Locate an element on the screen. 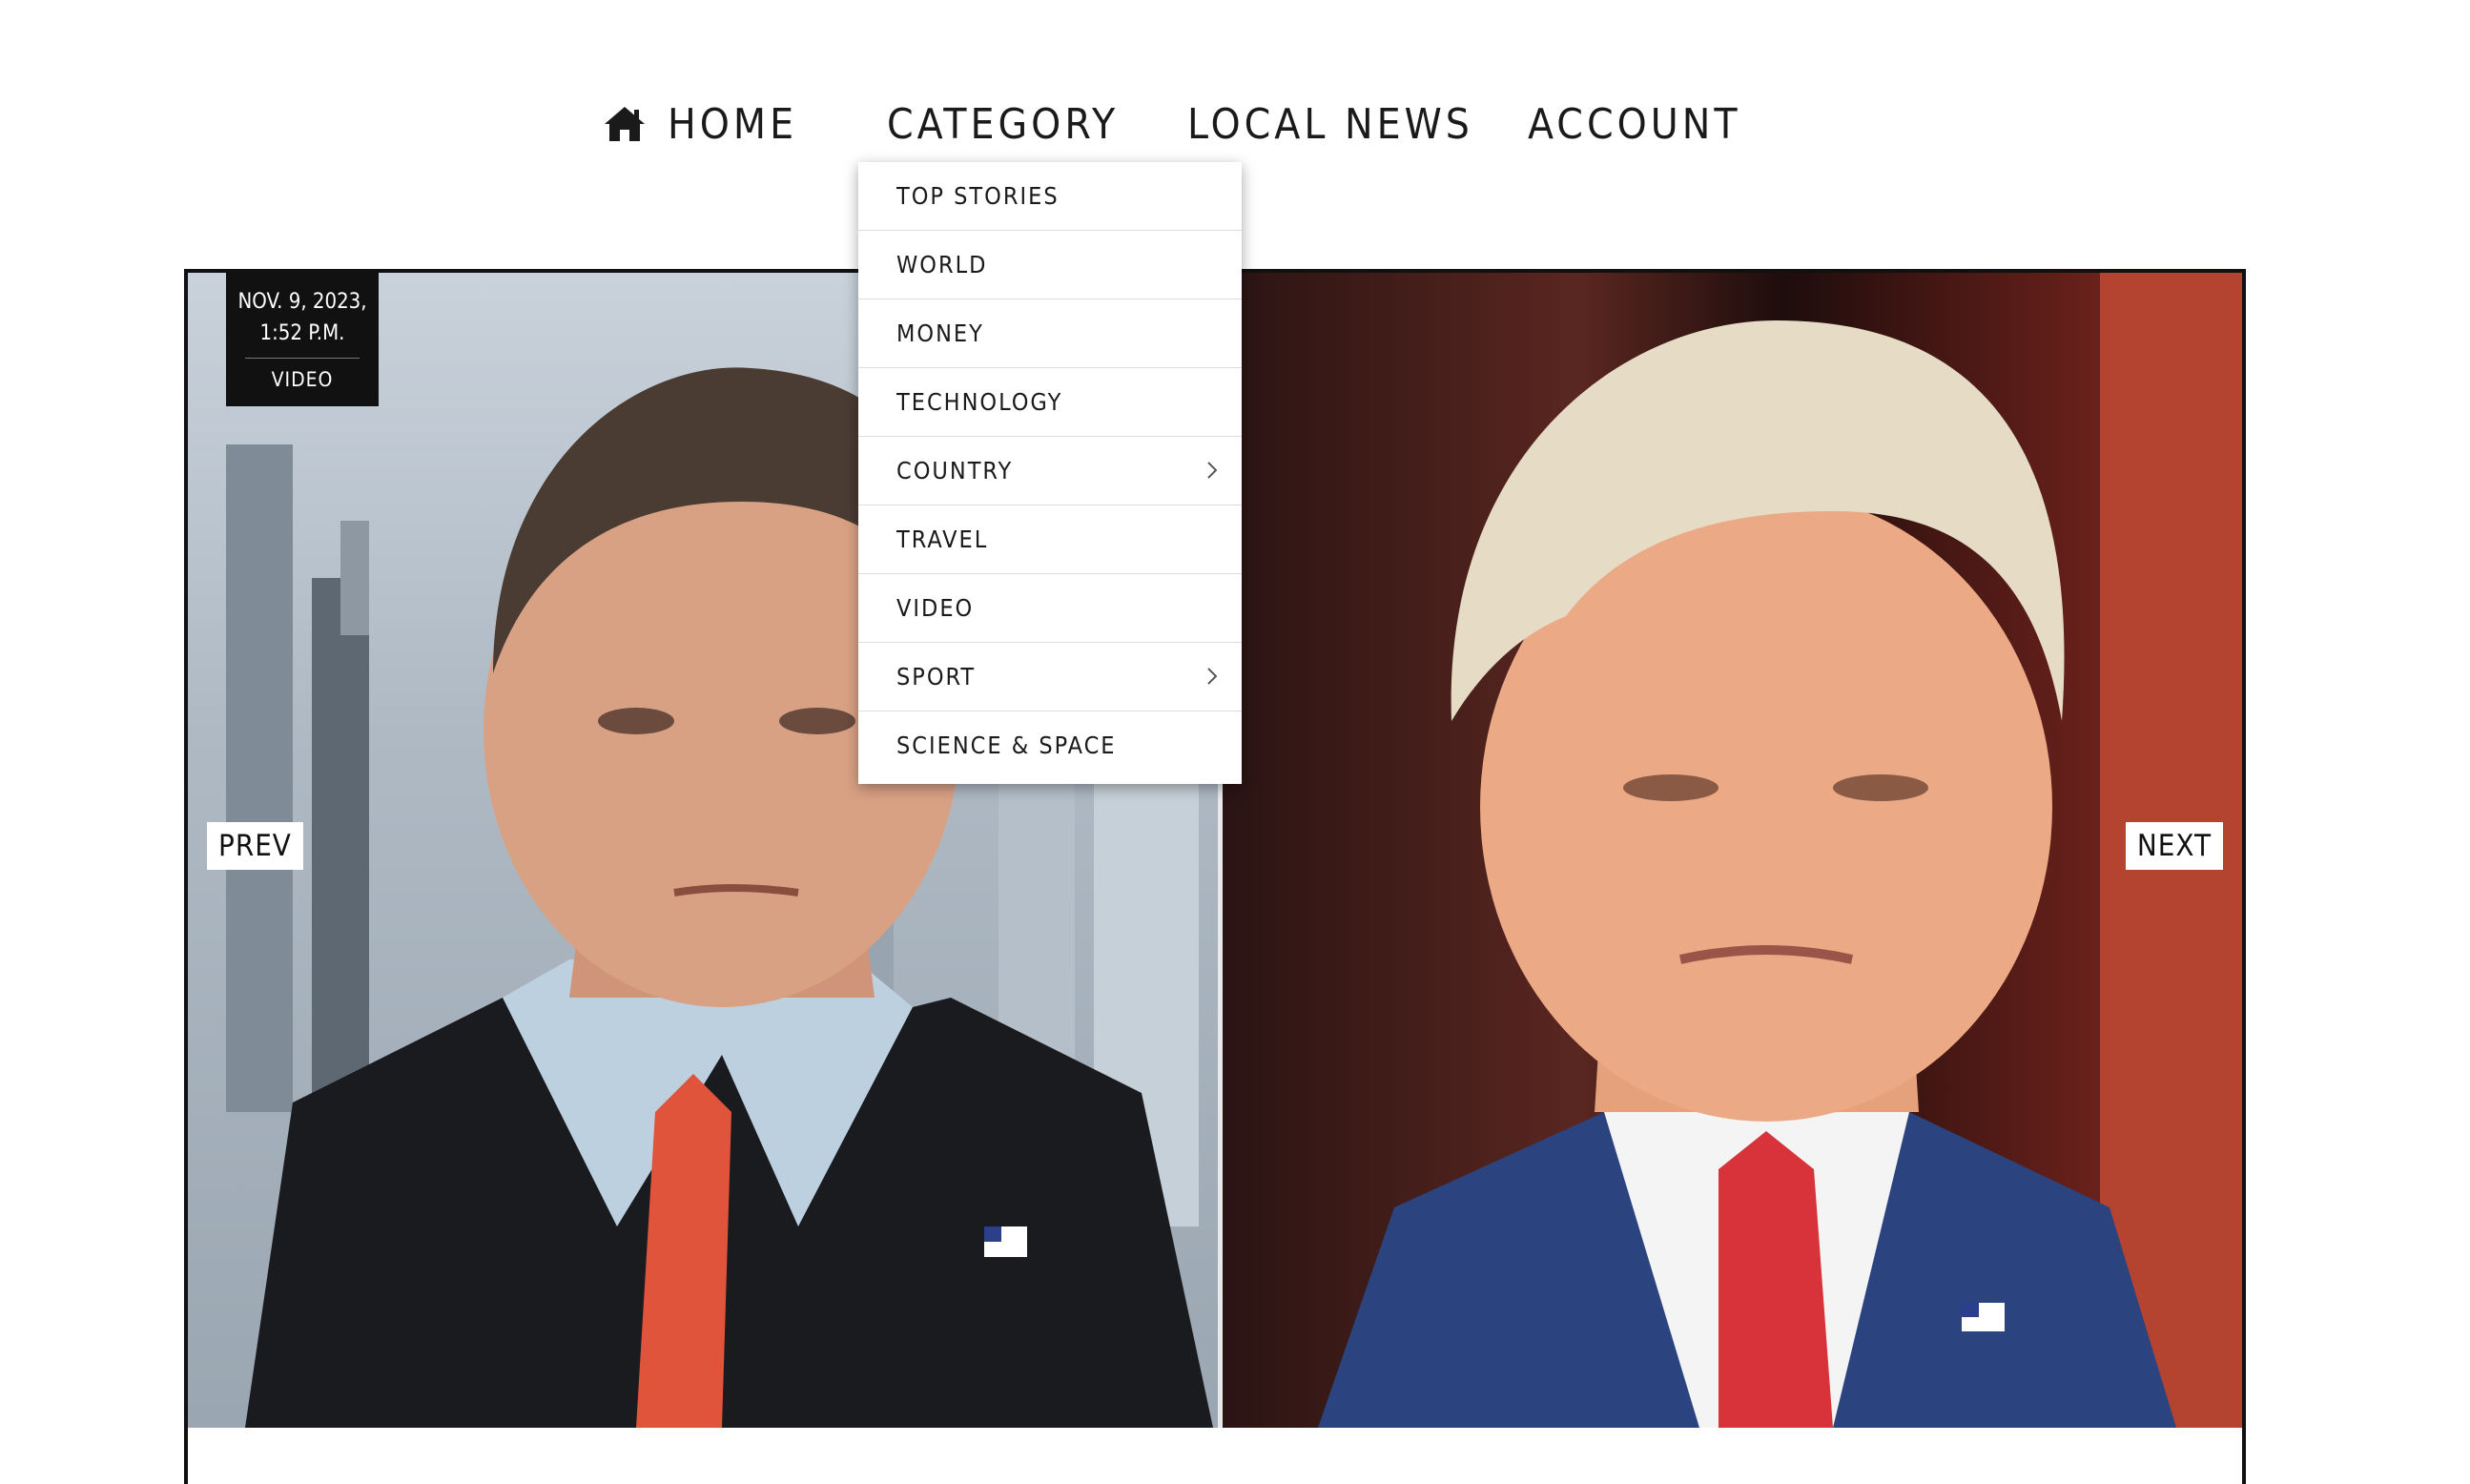 This screenshot has width=2470, height=1484. next-button: NEXT is located at coordinates (2174, 846).